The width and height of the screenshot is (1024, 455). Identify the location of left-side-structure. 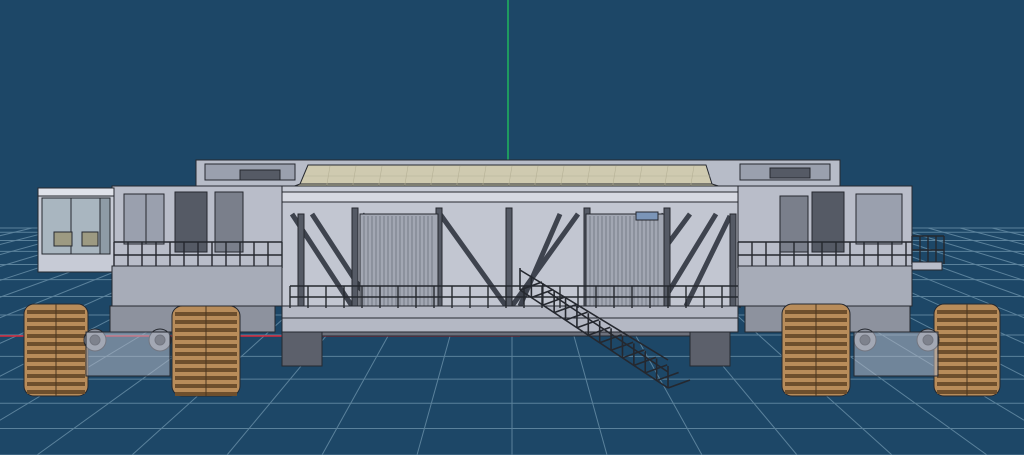
(197, 226).